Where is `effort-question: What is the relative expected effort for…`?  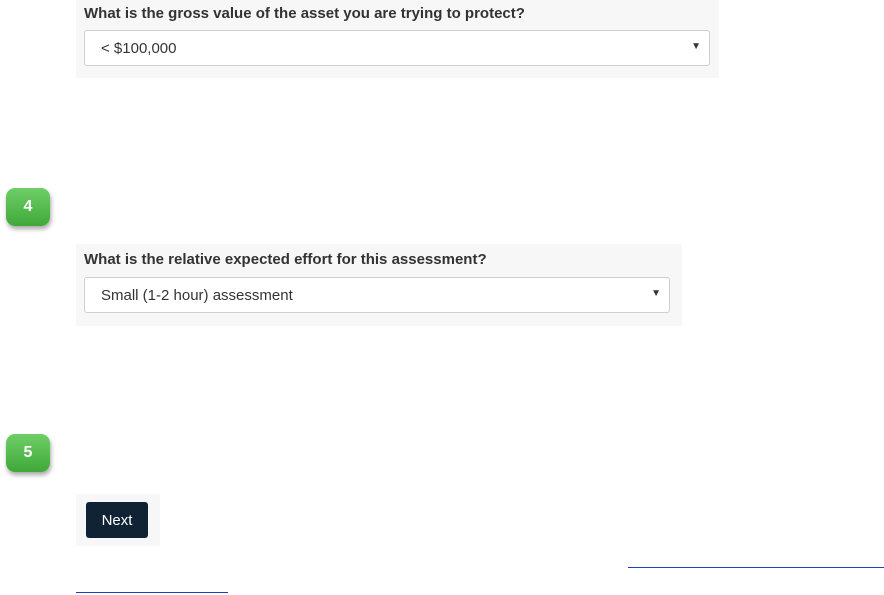 effort-question: What is the relative expected effort for… is located at coordinates (285, 259).